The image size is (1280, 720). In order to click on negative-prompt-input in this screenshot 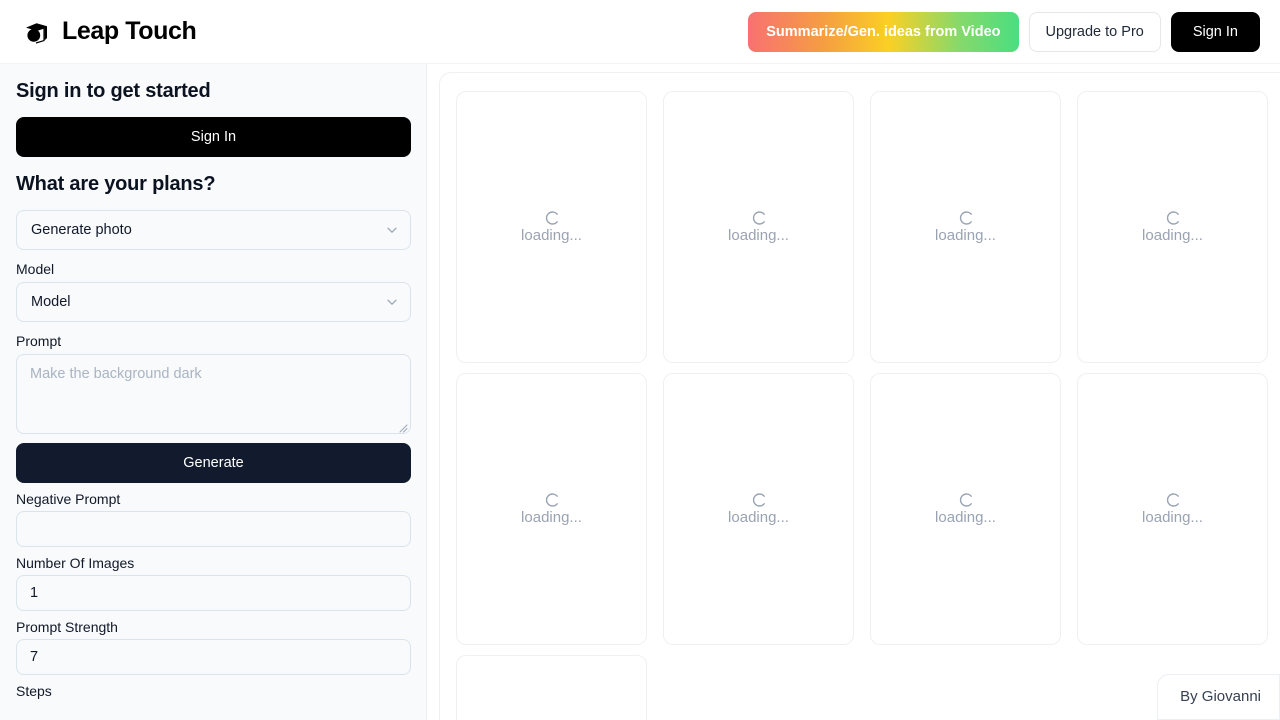, I will do `click(213, 529)`.